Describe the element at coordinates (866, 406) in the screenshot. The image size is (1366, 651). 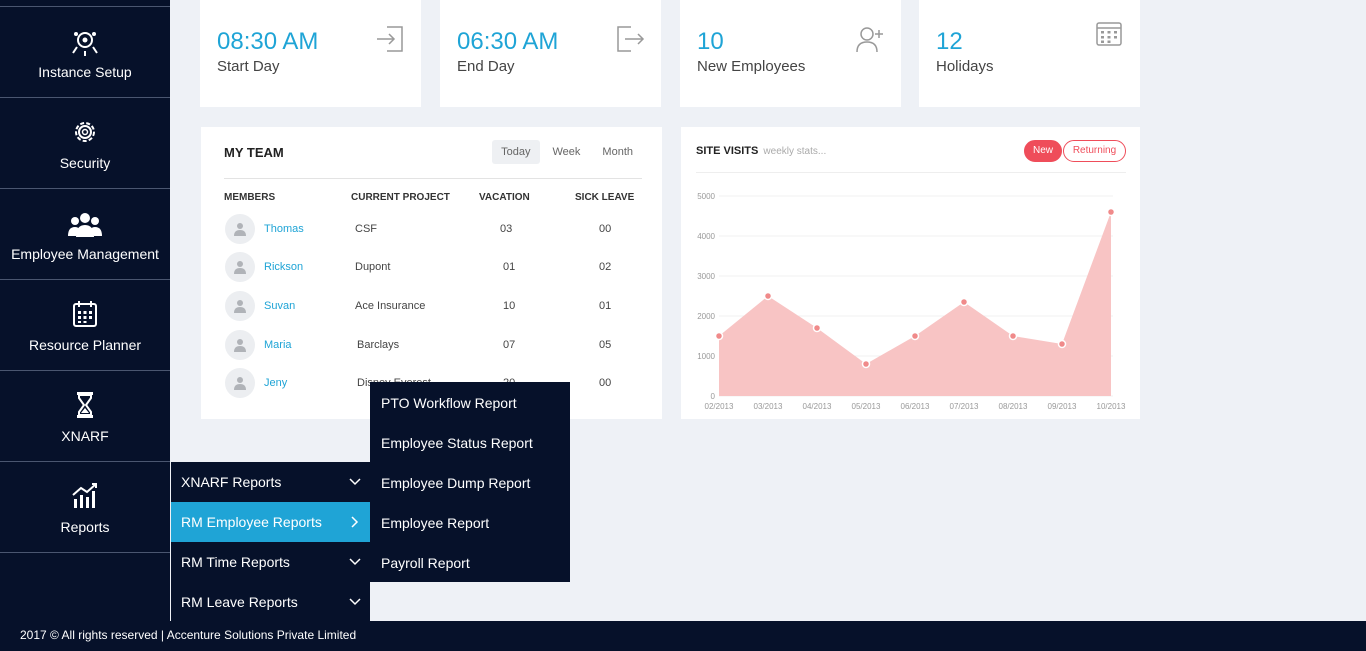
I see `x-tick-label: 05/2013` at that location.